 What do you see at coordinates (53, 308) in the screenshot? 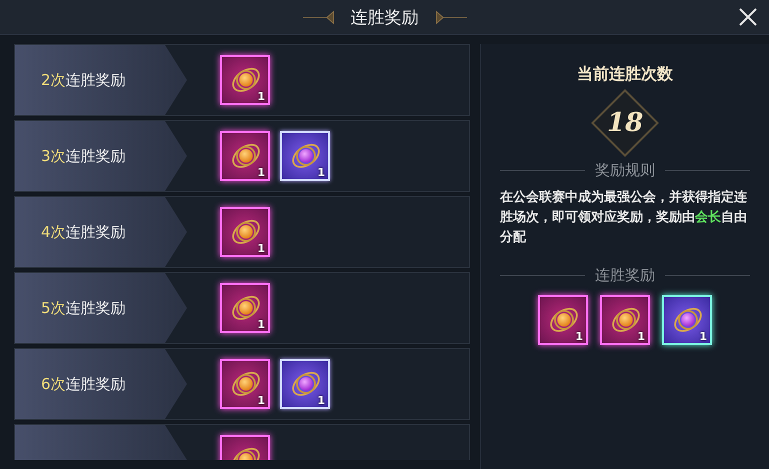
I see `tier-count: 5次` at bounding box center [53, 308].